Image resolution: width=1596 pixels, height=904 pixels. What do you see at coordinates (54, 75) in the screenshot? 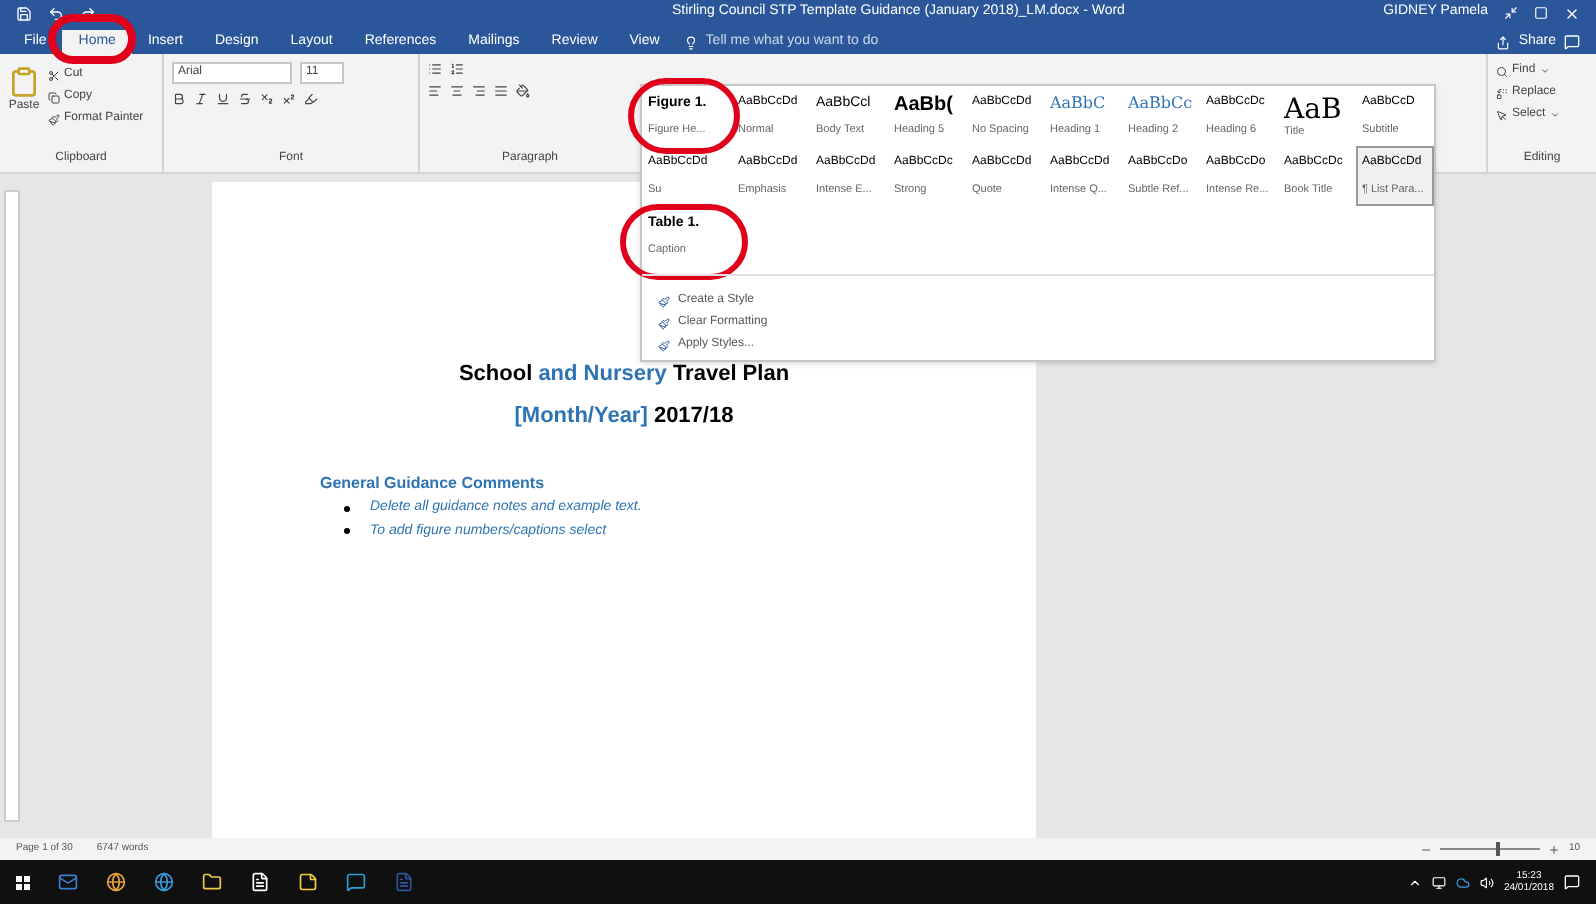
I see `scissors-icon` at bounding box center [54, 75].